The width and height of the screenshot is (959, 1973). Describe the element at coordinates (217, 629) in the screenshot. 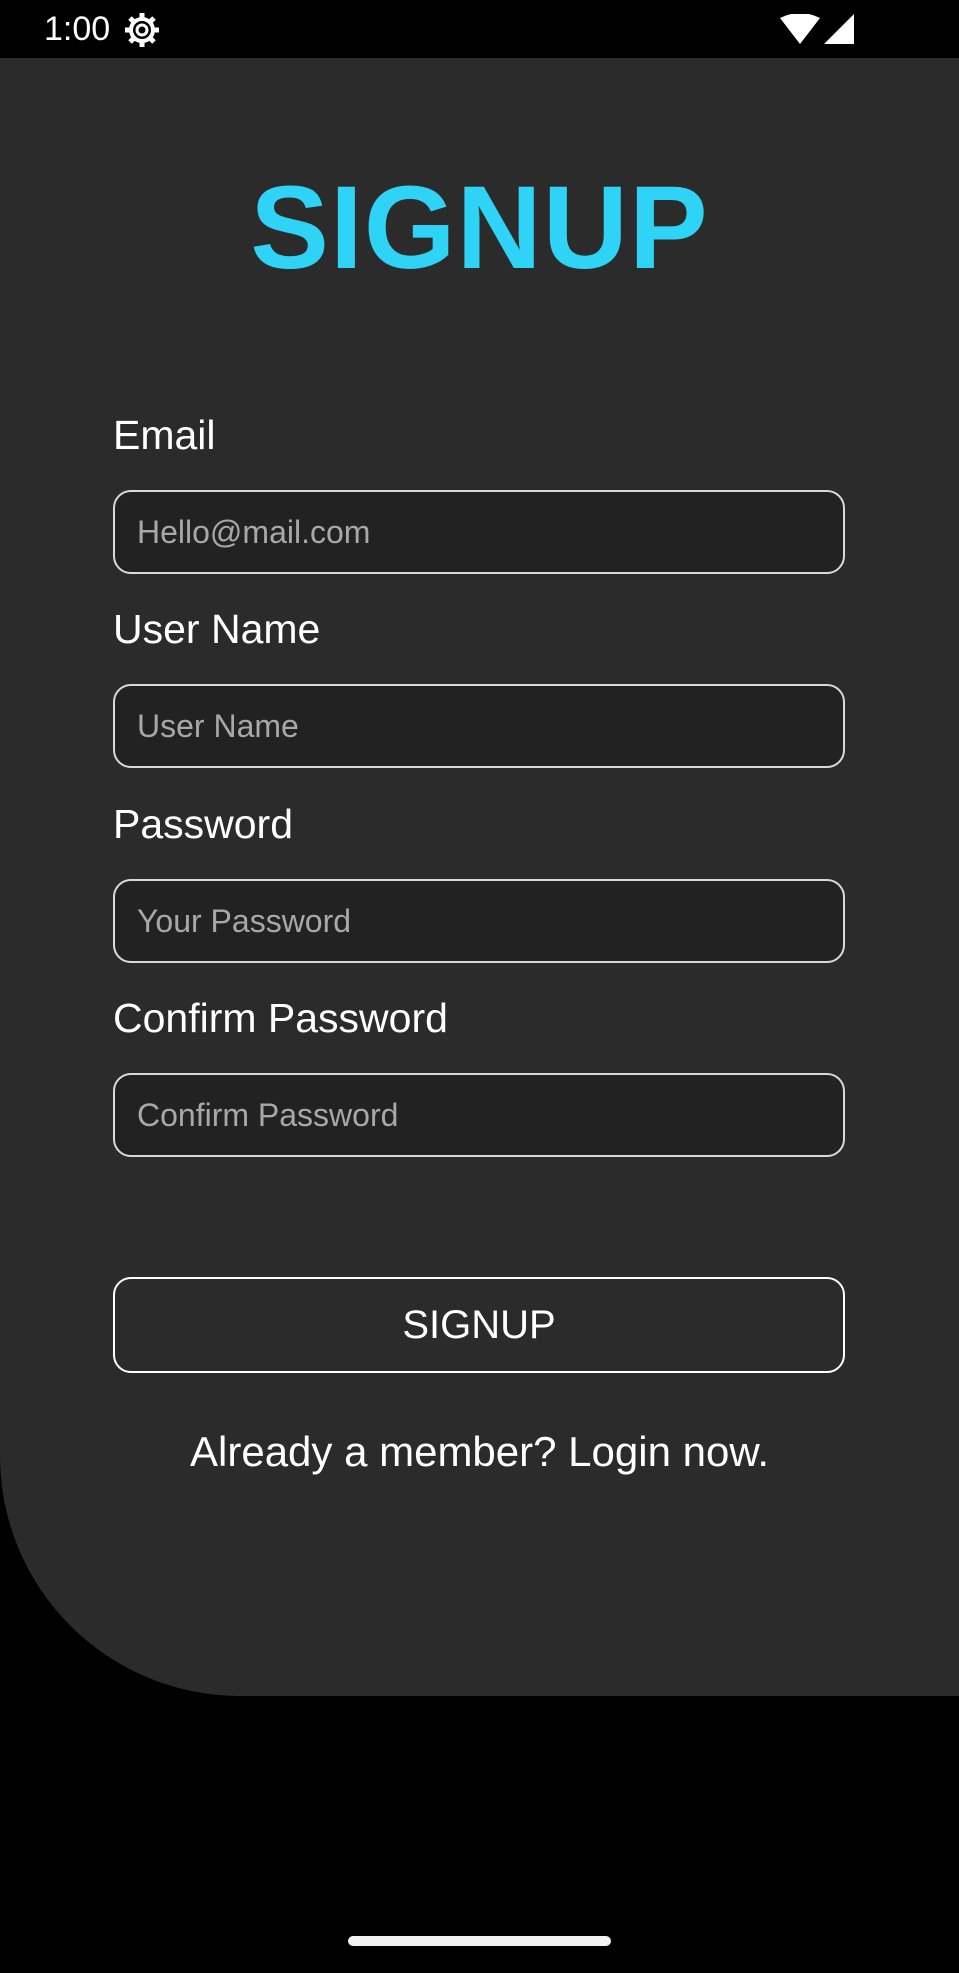

I see `username-label: User Name` at that location.